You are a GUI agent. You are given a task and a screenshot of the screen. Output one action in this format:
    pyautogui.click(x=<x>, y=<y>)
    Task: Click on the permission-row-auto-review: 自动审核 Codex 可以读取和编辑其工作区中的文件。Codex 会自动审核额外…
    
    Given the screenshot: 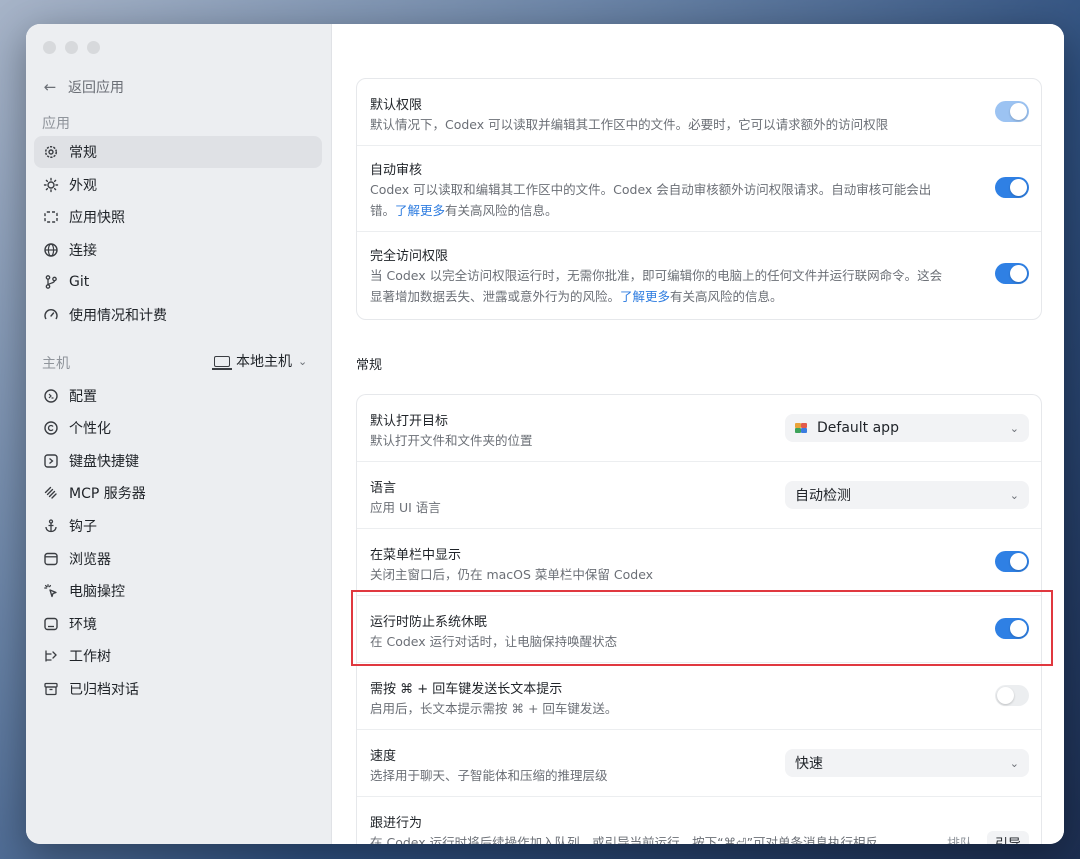 What is the action you would take?
    pyautogui.click(x=699, y=188)
    